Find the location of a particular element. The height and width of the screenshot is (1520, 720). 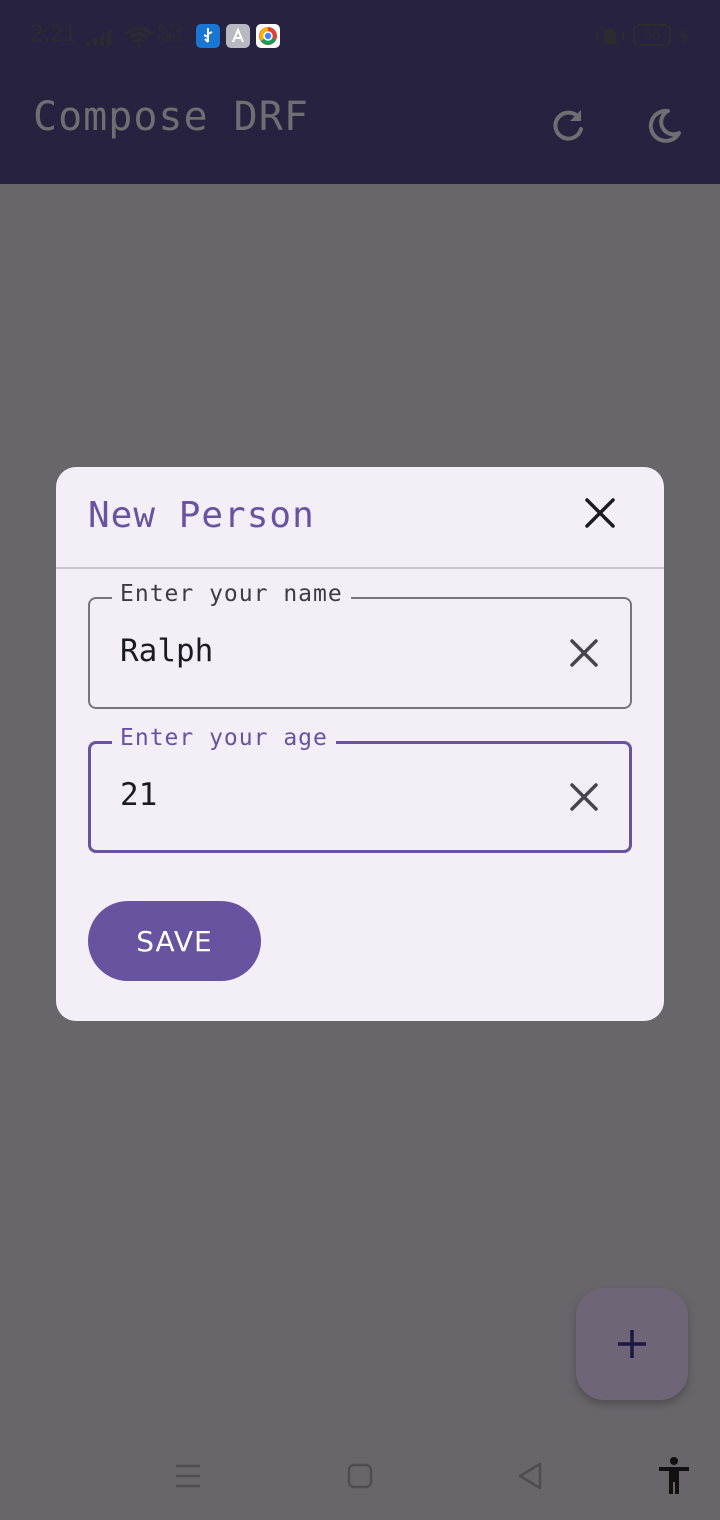

age-field-label: Enter your age is located at coordinates (224, 738).